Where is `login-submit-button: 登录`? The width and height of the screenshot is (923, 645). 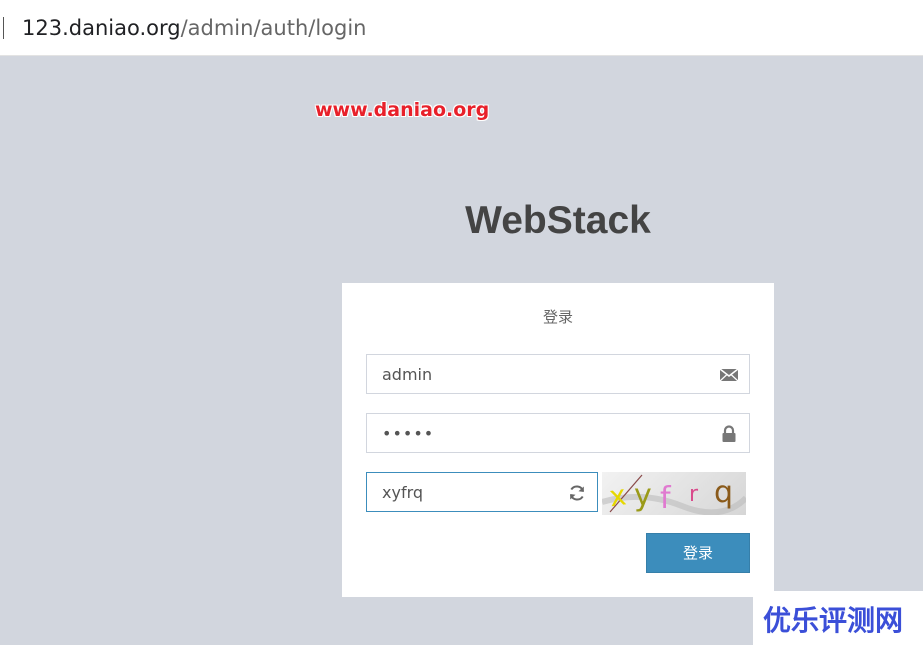 login-submit-button: 登录 is located at coordinates (698, 553).